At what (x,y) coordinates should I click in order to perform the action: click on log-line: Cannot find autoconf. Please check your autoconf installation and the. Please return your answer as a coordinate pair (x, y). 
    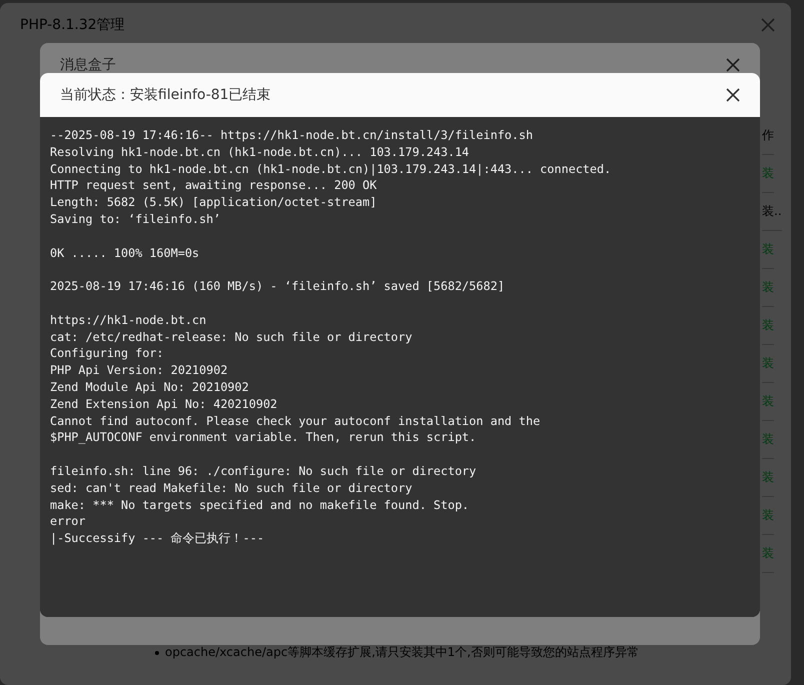
    Looking at the image, I should click on (296, 421).